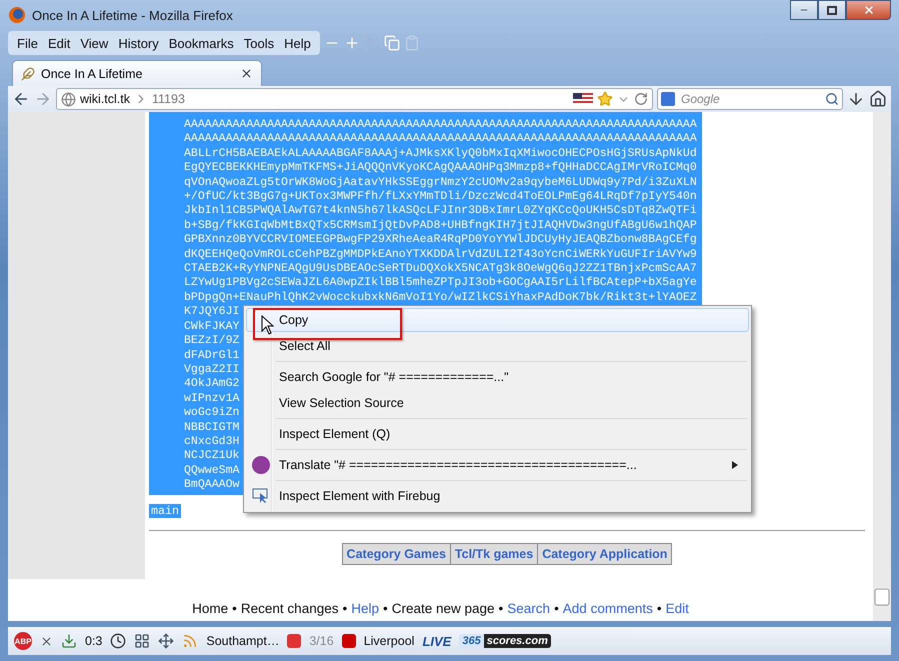  Describe the element at coordinates (494, 554) in the screenshot. I see `category-link: Tcl/Tk games` at that location.